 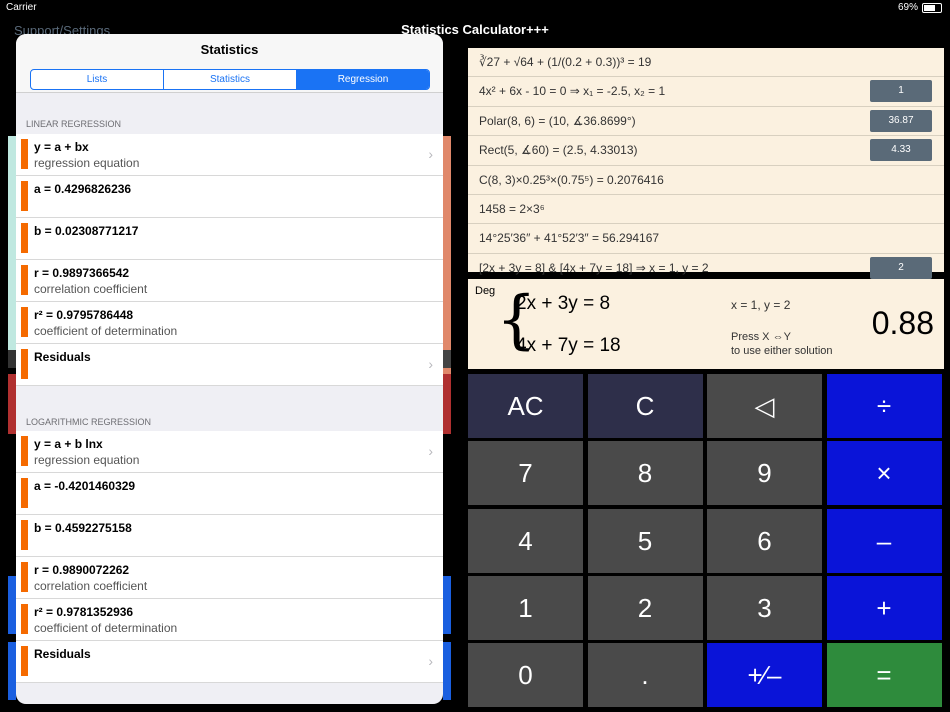 What do you see at coordinates (475, 9) in the screenshot?
I see `status-bar: Carrier 69%` at bounding box center [475, 9].